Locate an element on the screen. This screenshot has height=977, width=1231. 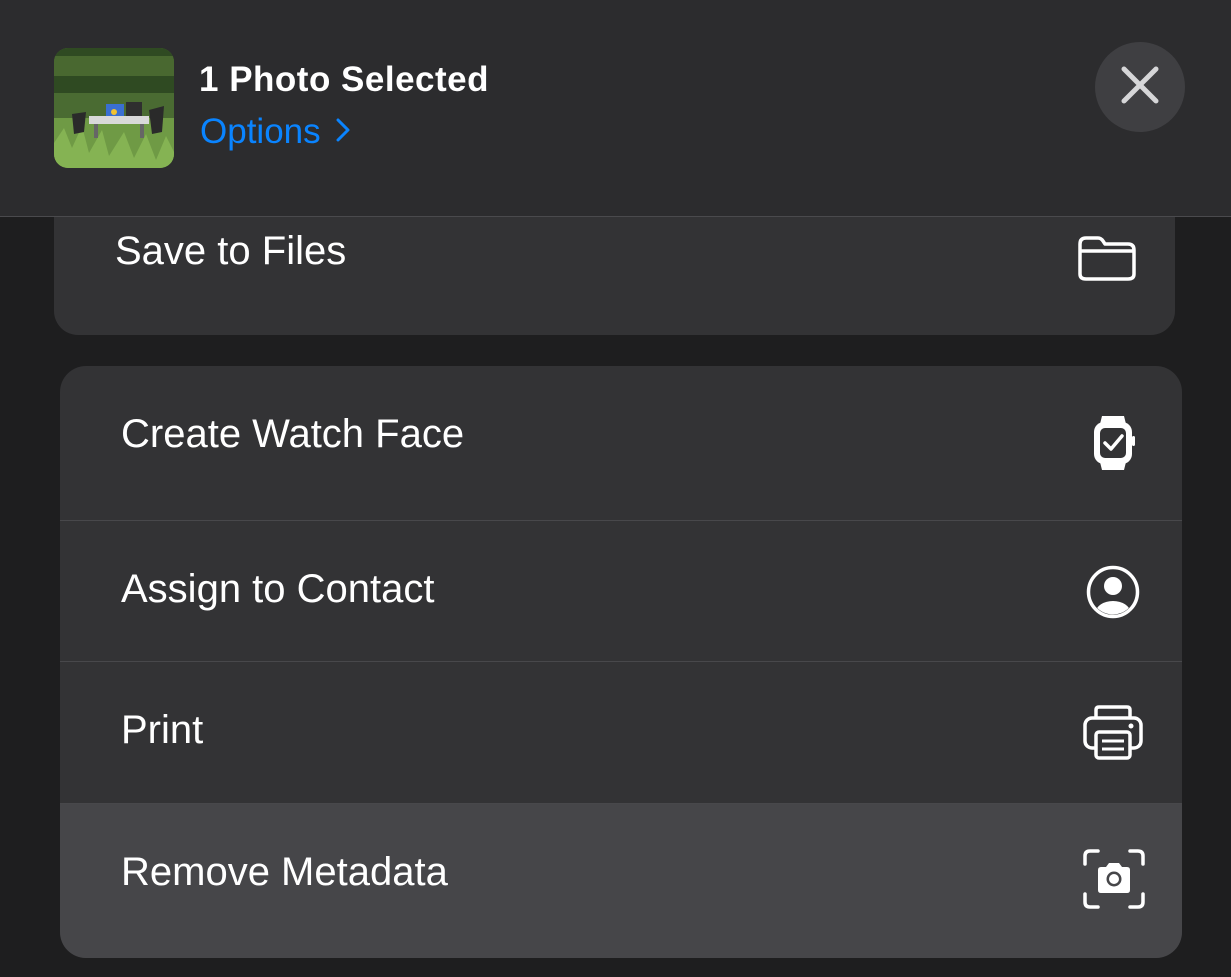
printer-icon is located at coordinates (1113, 733).